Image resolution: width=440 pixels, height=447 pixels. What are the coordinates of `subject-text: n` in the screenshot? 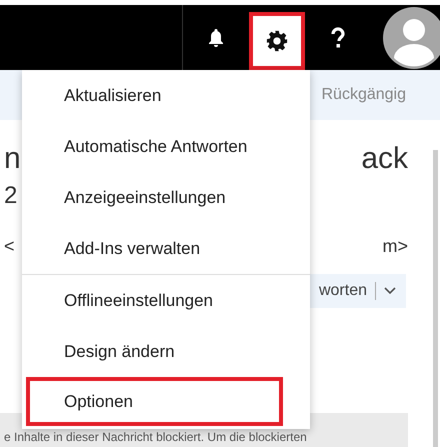 It's located at (12, 159).